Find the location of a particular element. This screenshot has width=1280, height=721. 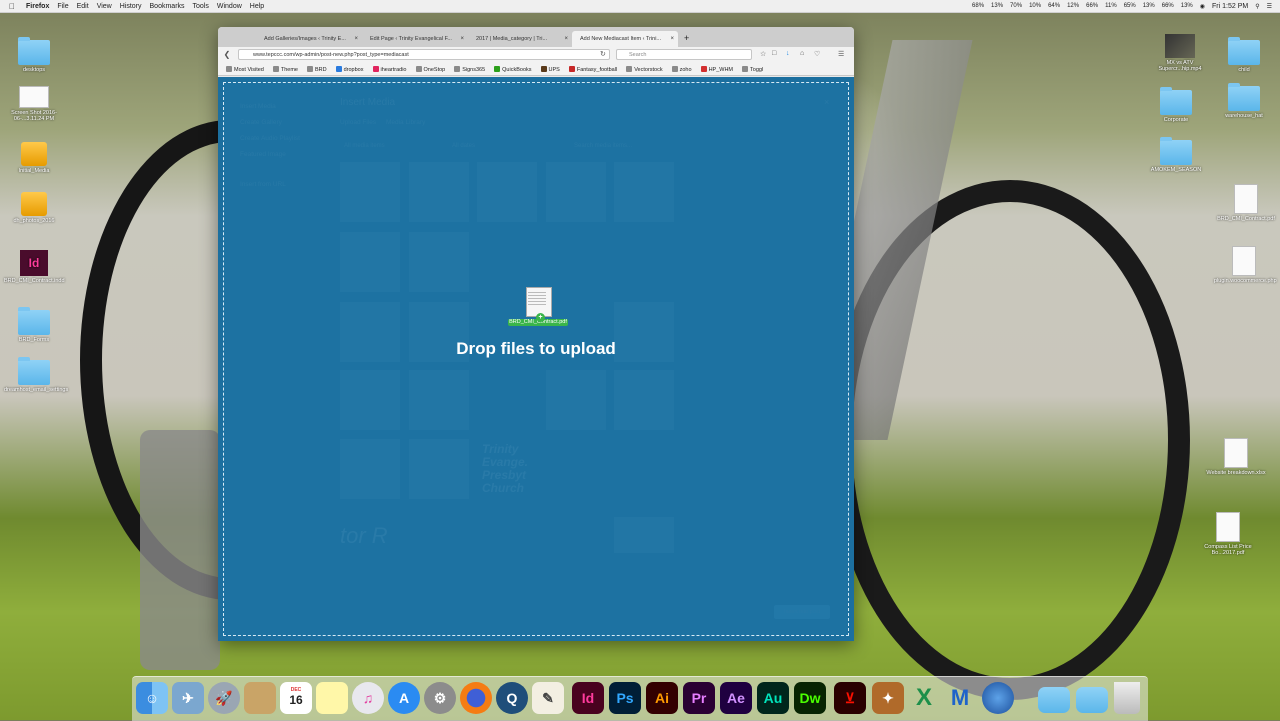

maven-icon: M is located at coordinates (960, 698).